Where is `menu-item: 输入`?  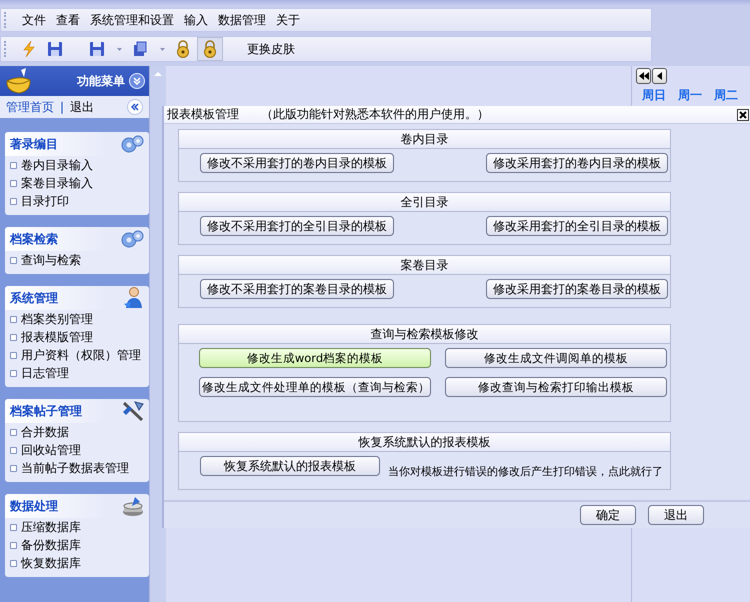 menu-item: 输入 is located at coordinates (196, 20).